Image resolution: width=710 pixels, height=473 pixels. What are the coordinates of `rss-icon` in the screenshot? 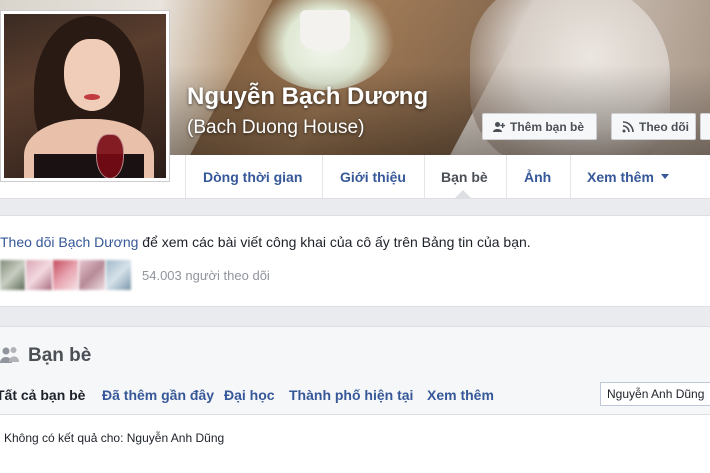 It's located at (628, 126).